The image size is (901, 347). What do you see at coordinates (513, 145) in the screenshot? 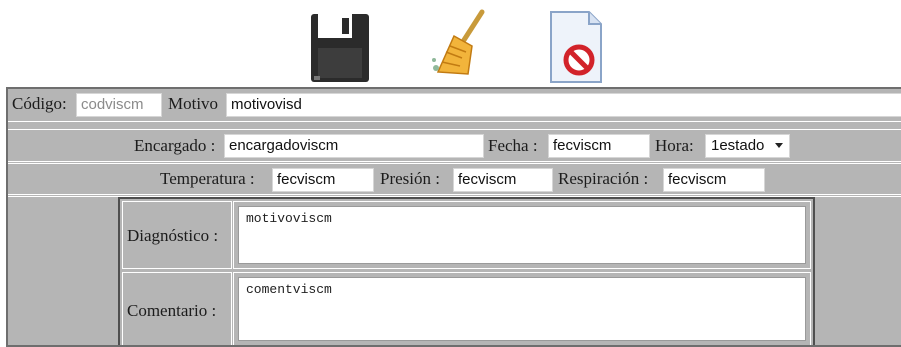
I see `fecha-label: Fecha :` at bounding box center [513, 145].